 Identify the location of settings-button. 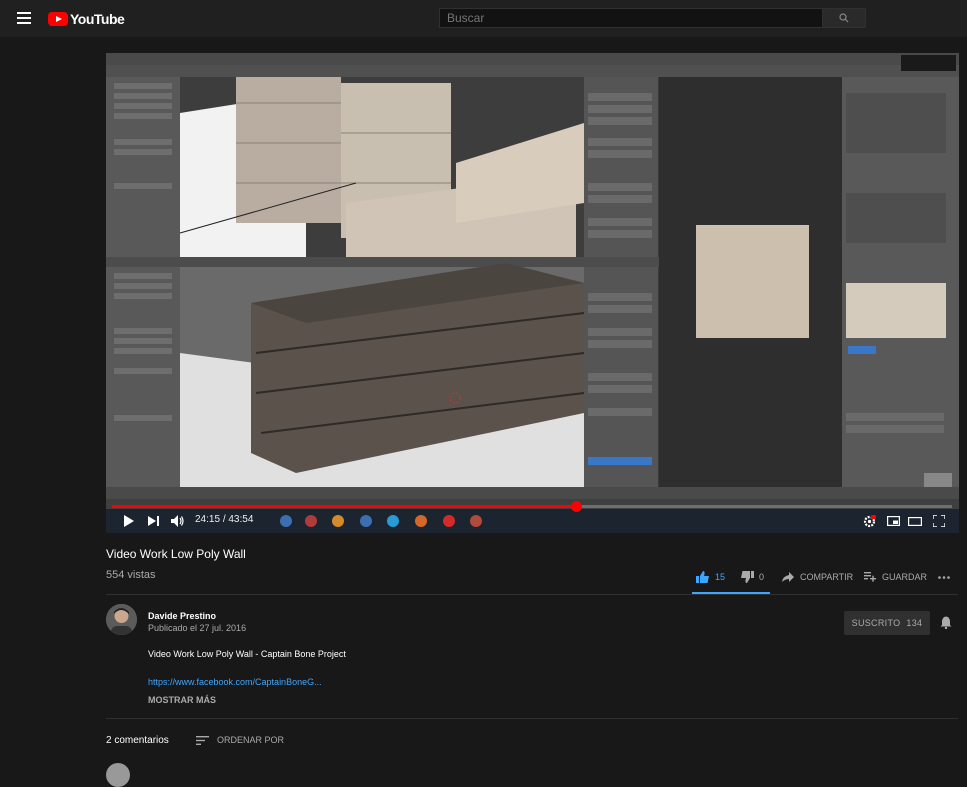
(869, 521).